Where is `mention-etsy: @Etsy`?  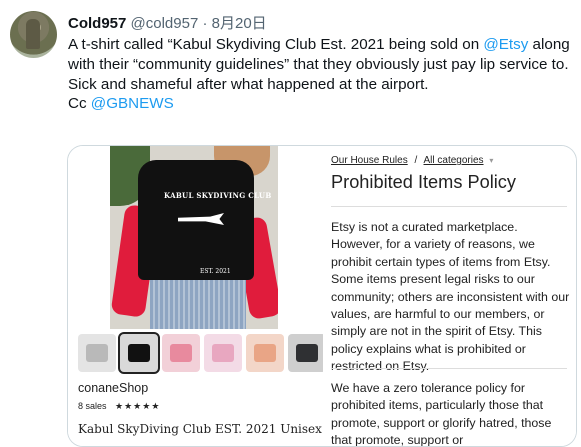 mention-etsy: @Etsy is located at coordinates (505, 44).